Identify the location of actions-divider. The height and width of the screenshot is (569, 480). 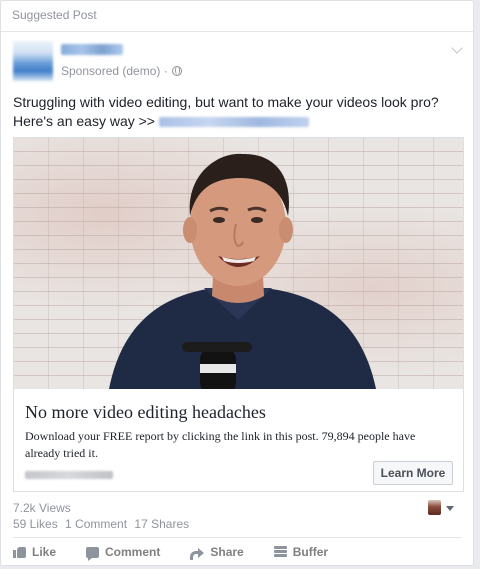
(237, 537).